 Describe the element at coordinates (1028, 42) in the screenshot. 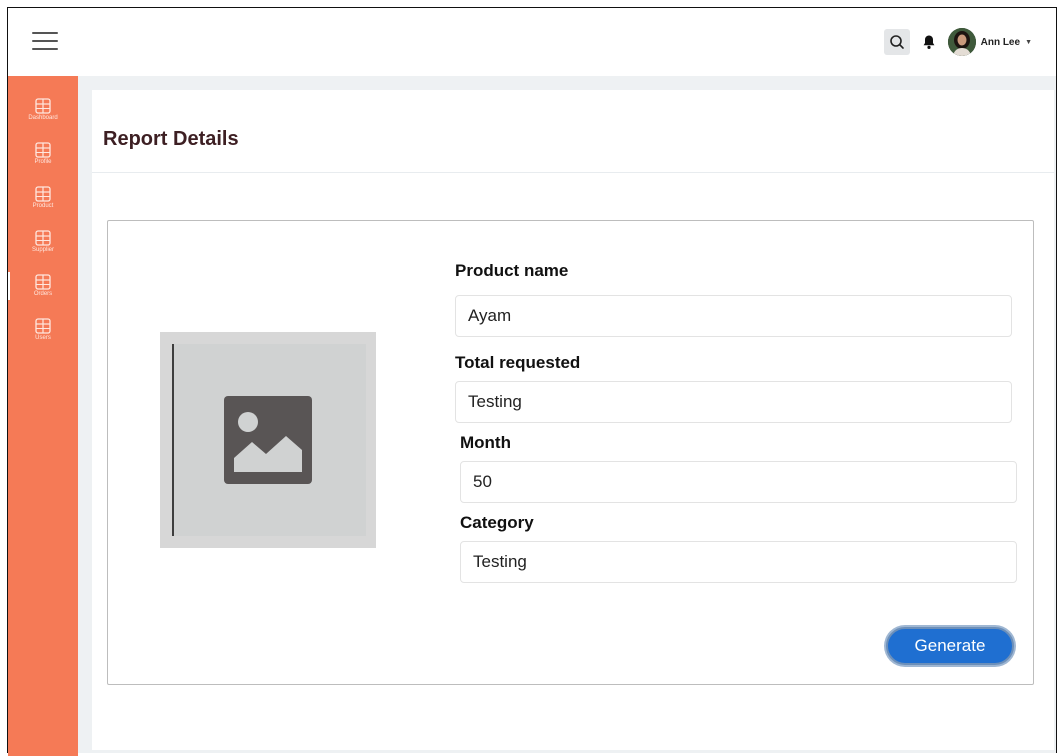

I see `chevron-down-icon: ▼` at that location.